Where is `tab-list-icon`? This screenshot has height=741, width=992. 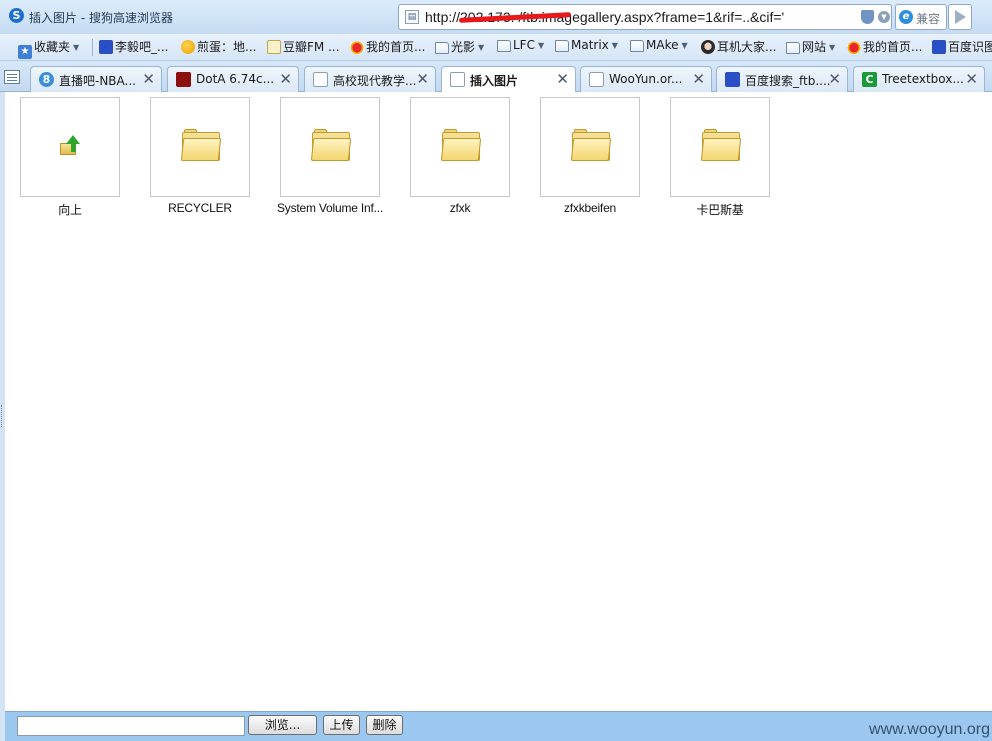
tab-list-icon is located at coordinates (12, 77).